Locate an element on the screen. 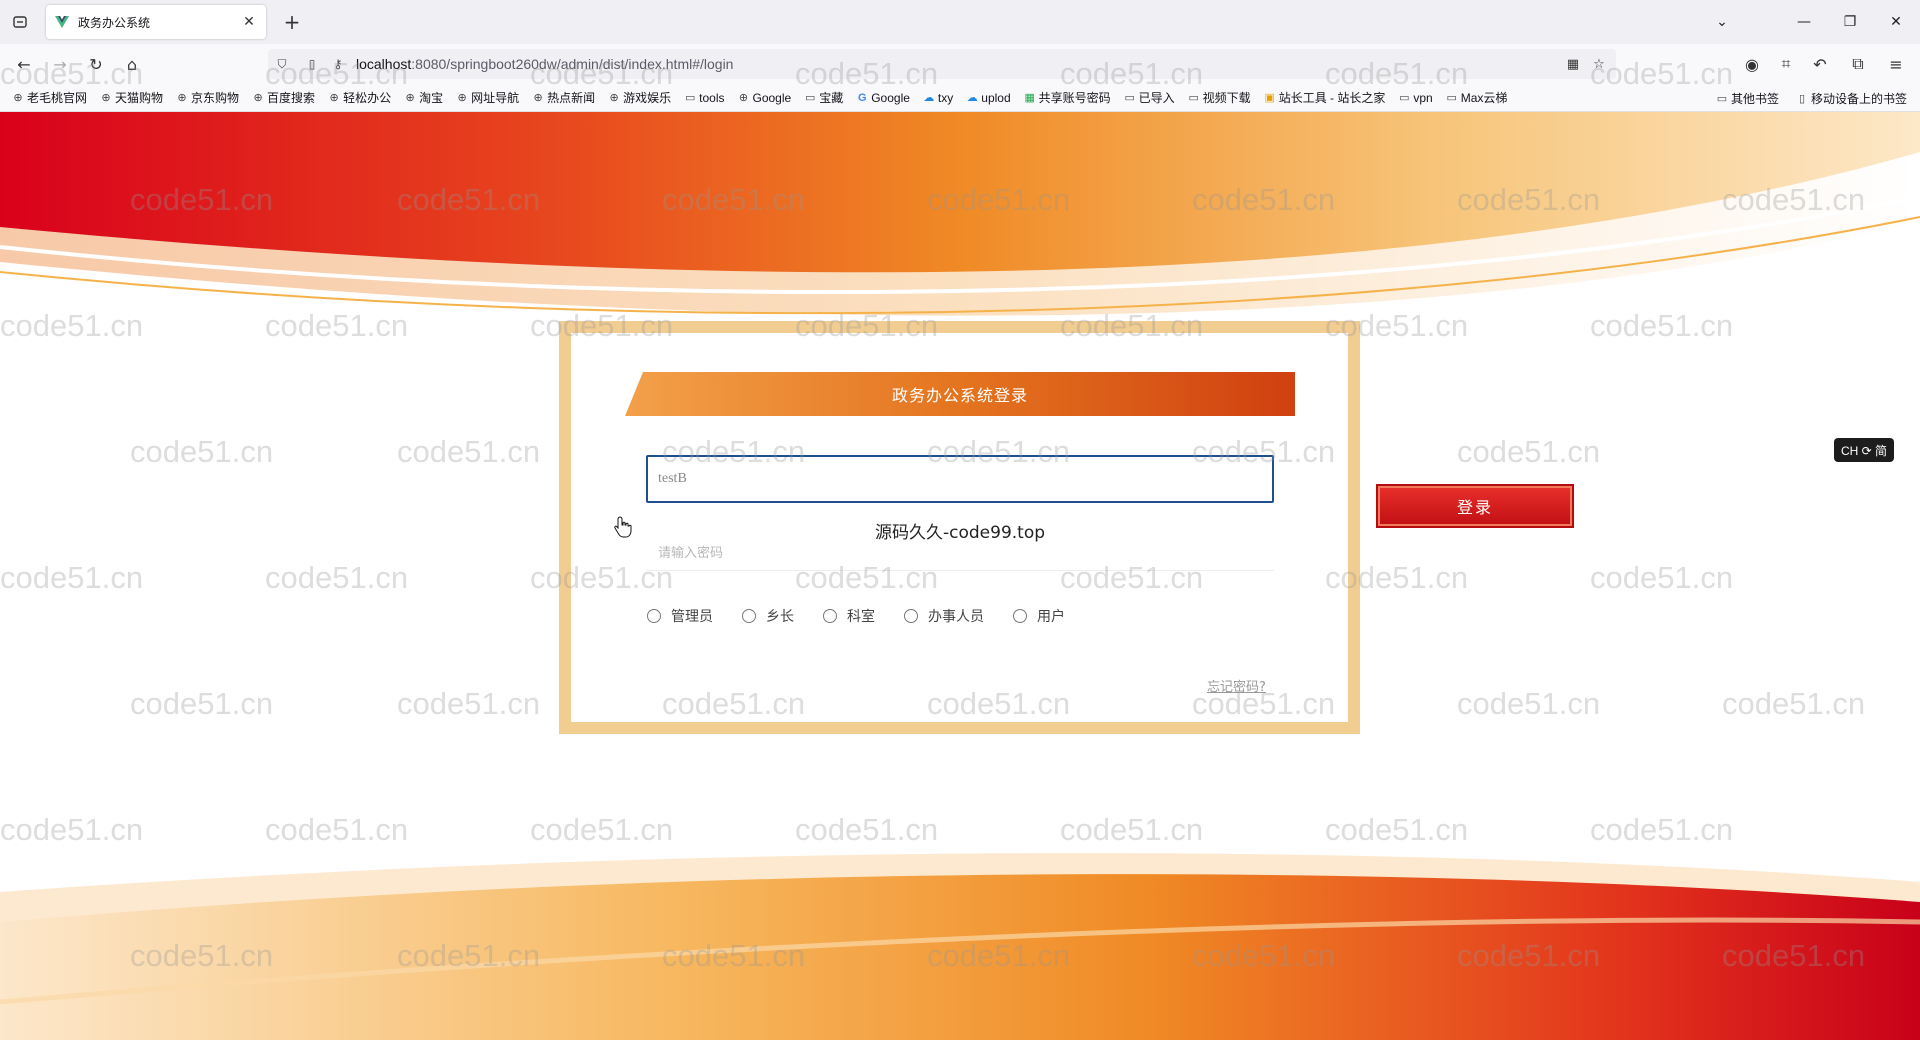 This screenshot has width=1920, height=1040. bookmark-item: ☁ uplod is located at coordinates (988, 98).